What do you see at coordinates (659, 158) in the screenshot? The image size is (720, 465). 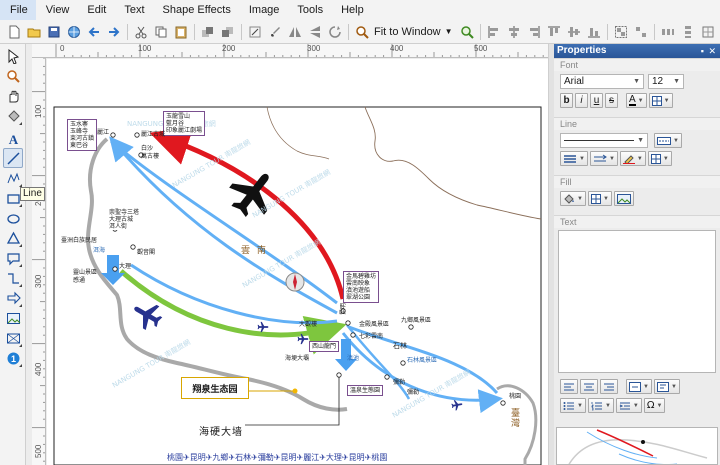 I see `line-pattern-button: ▼` at bounding box center [659, 158].